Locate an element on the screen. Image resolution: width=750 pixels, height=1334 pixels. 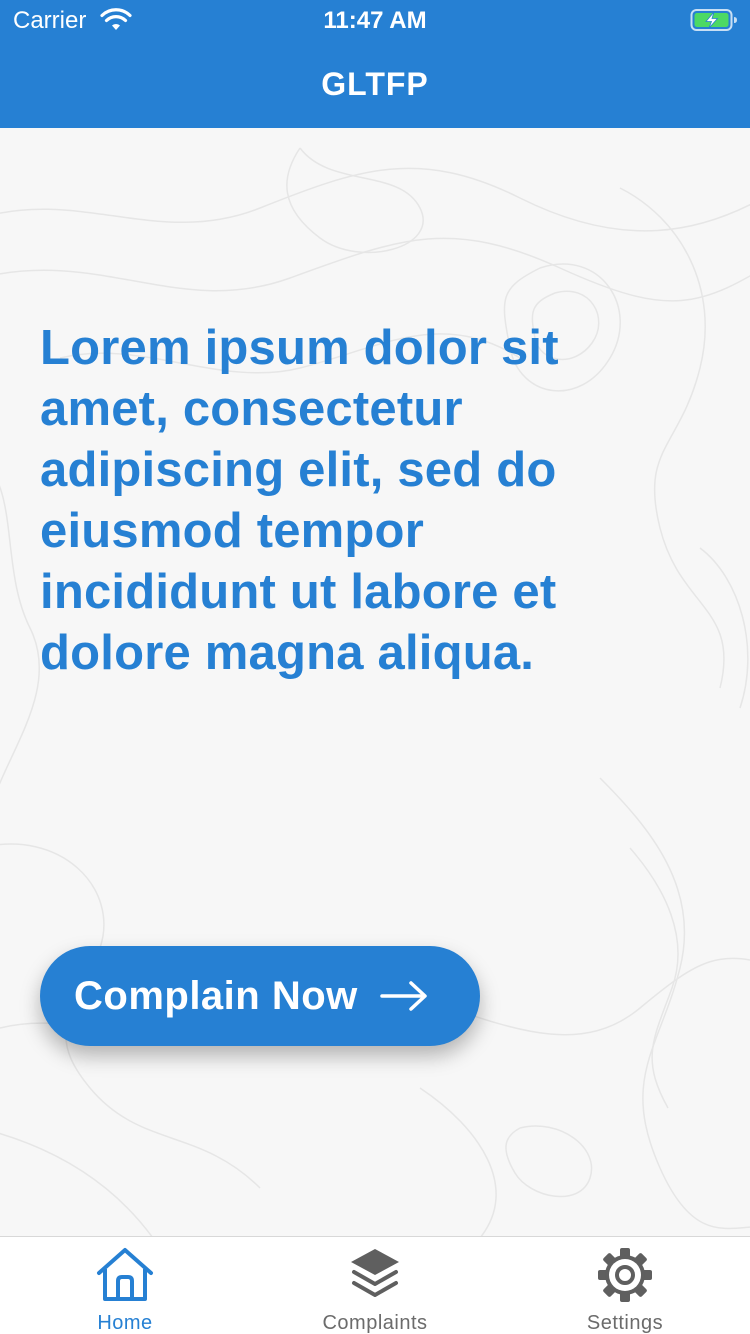
tab-complaints-label: Complaints is located at coordinates (375, 1323).